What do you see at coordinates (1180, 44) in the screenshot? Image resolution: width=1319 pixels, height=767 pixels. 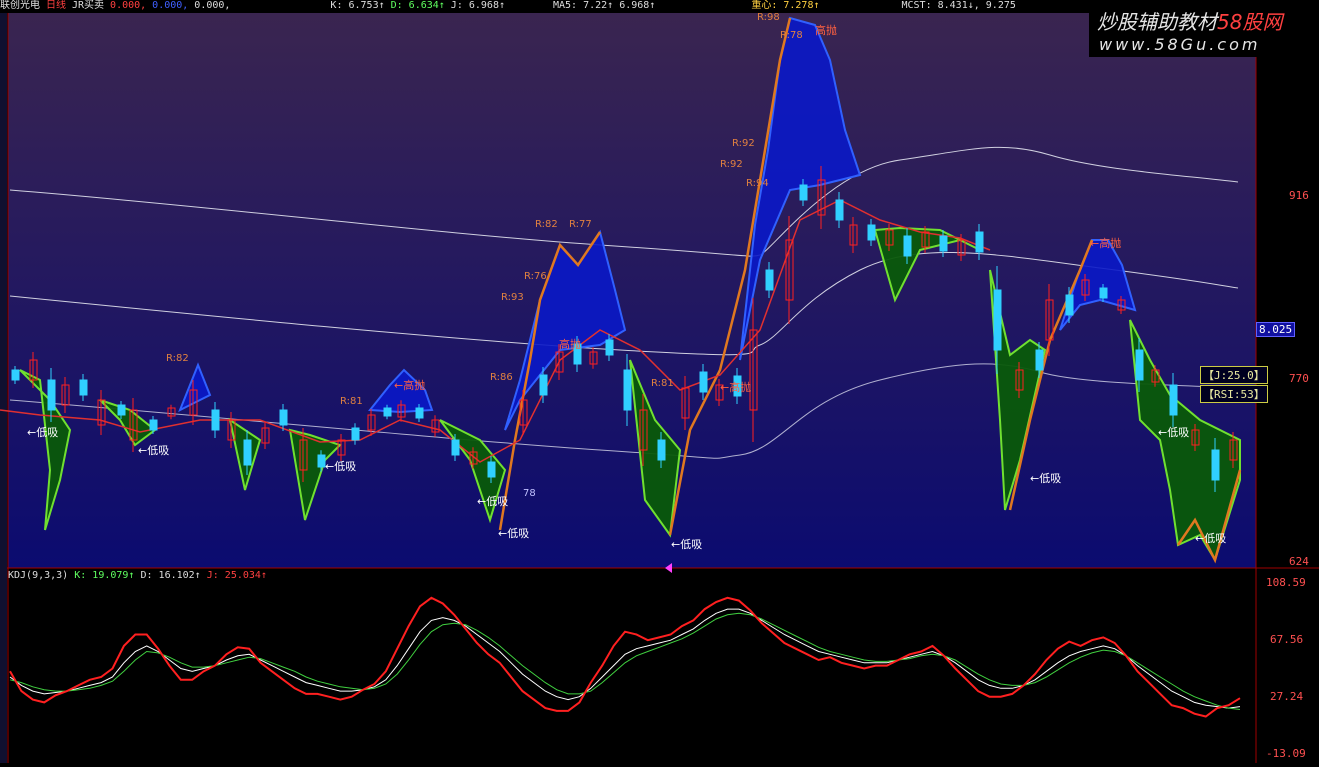 I see `watermark-url: www.58Gu.com` at bounding box center [1180, 44].